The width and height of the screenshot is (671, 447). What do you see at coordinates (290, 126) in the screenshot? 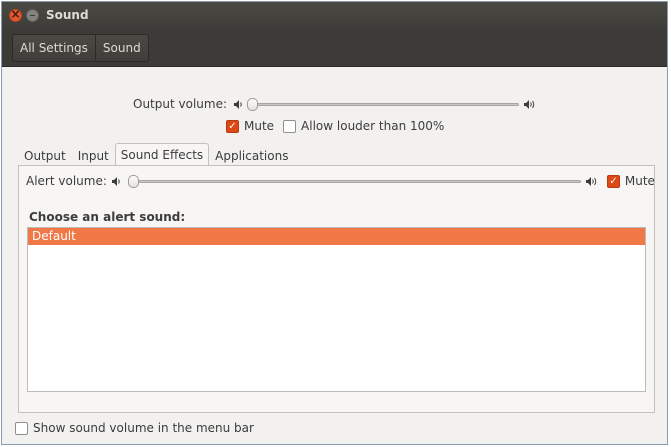
I see `allow-louder-checkbox` at bounding box center [290, 126].